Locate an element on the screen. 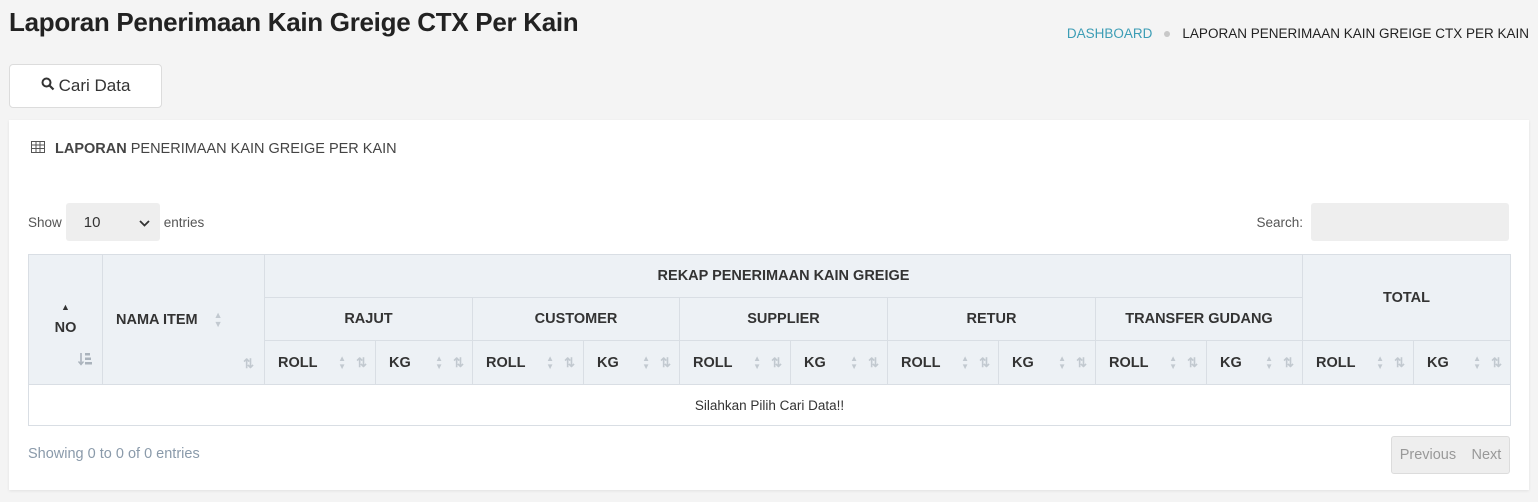  entries-length-control: Show 10 entries is located at coordinates (116, 222).